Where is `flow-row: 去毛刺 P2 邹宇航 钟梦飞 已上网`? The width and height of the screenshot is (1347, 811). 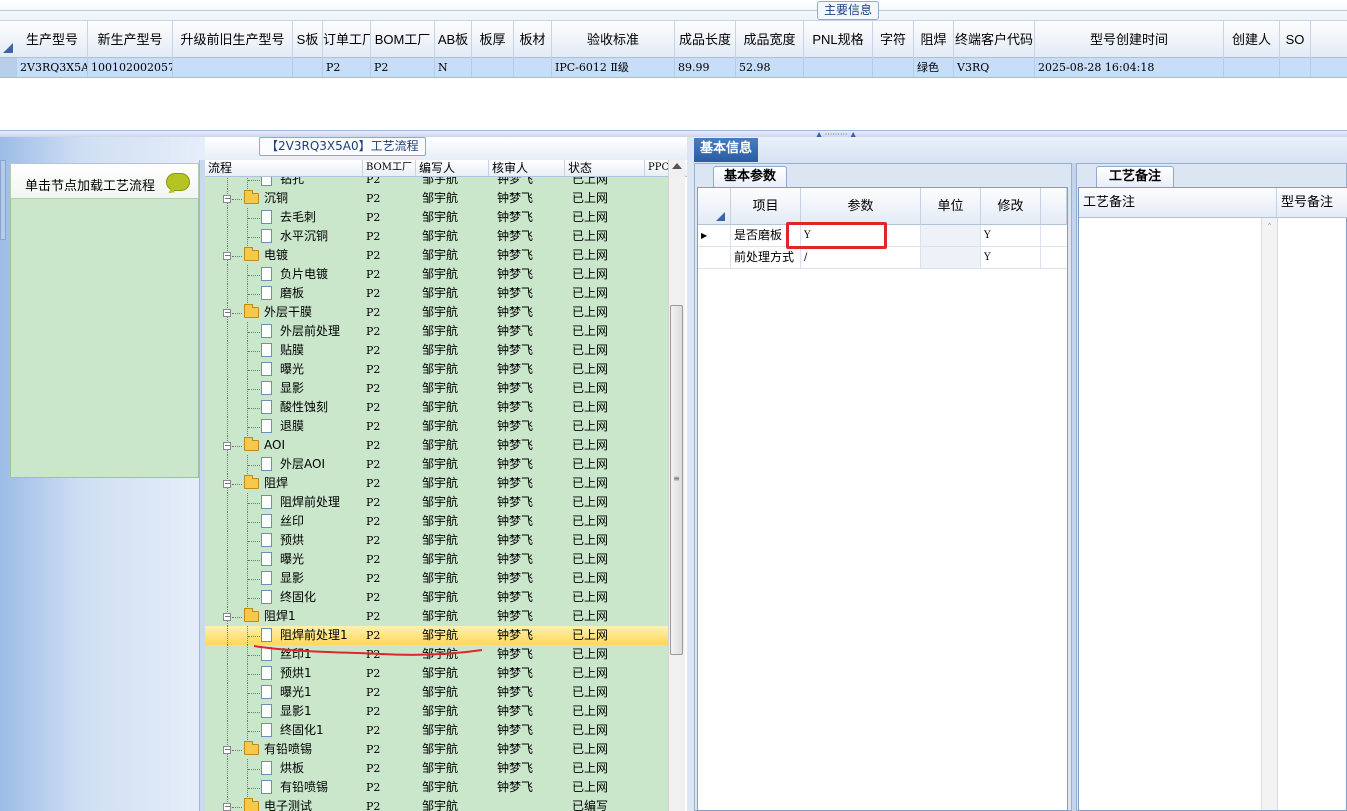 flow-row: 去毛刺 P2 邹宇航 钟梦飞 已上网 is located at coordinates (436, 217).